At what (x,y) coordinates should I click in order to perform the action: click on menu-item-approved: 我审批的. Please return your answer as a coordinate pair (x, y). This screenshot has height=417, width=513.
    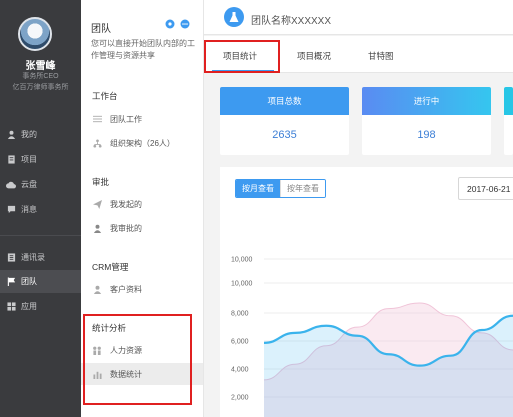
    Looking at the image, I should click on (148, 228).